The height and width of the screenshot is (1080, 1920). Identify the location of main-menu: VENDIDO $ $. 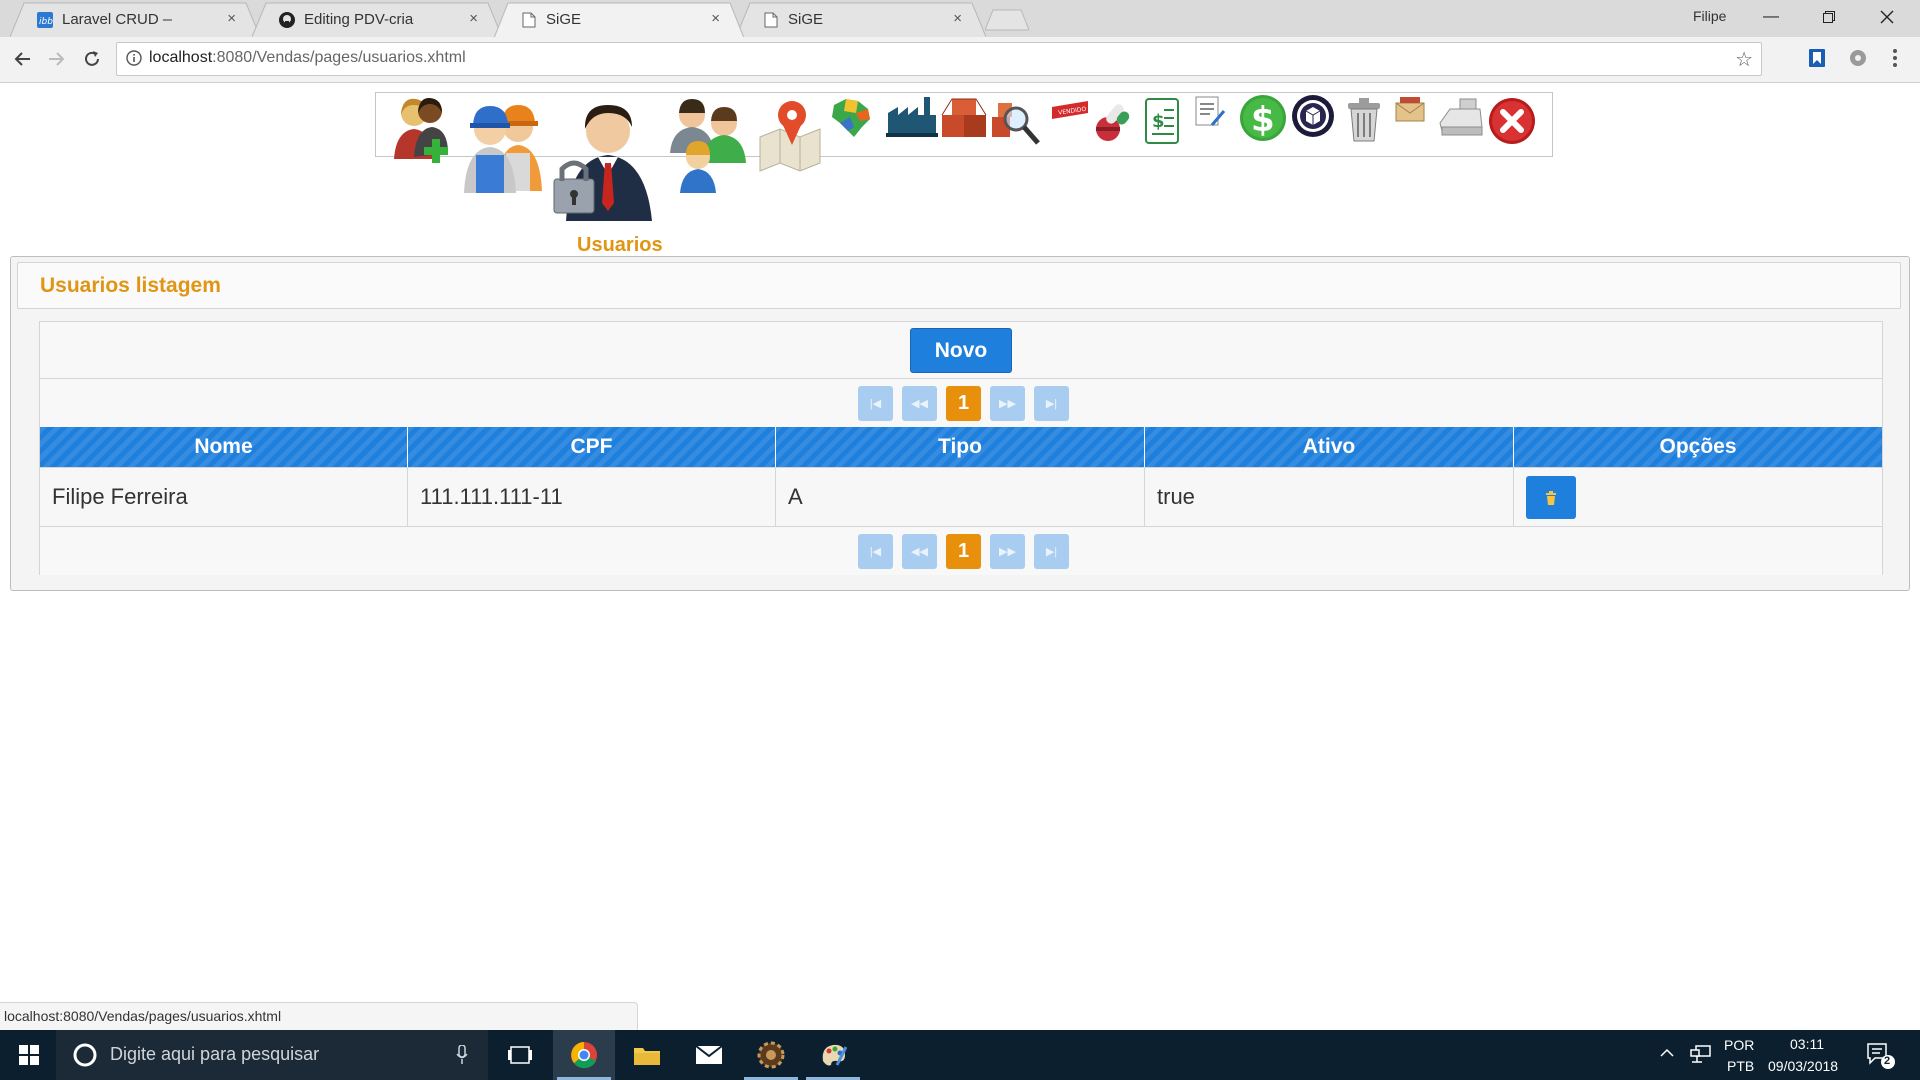
(964, 156).